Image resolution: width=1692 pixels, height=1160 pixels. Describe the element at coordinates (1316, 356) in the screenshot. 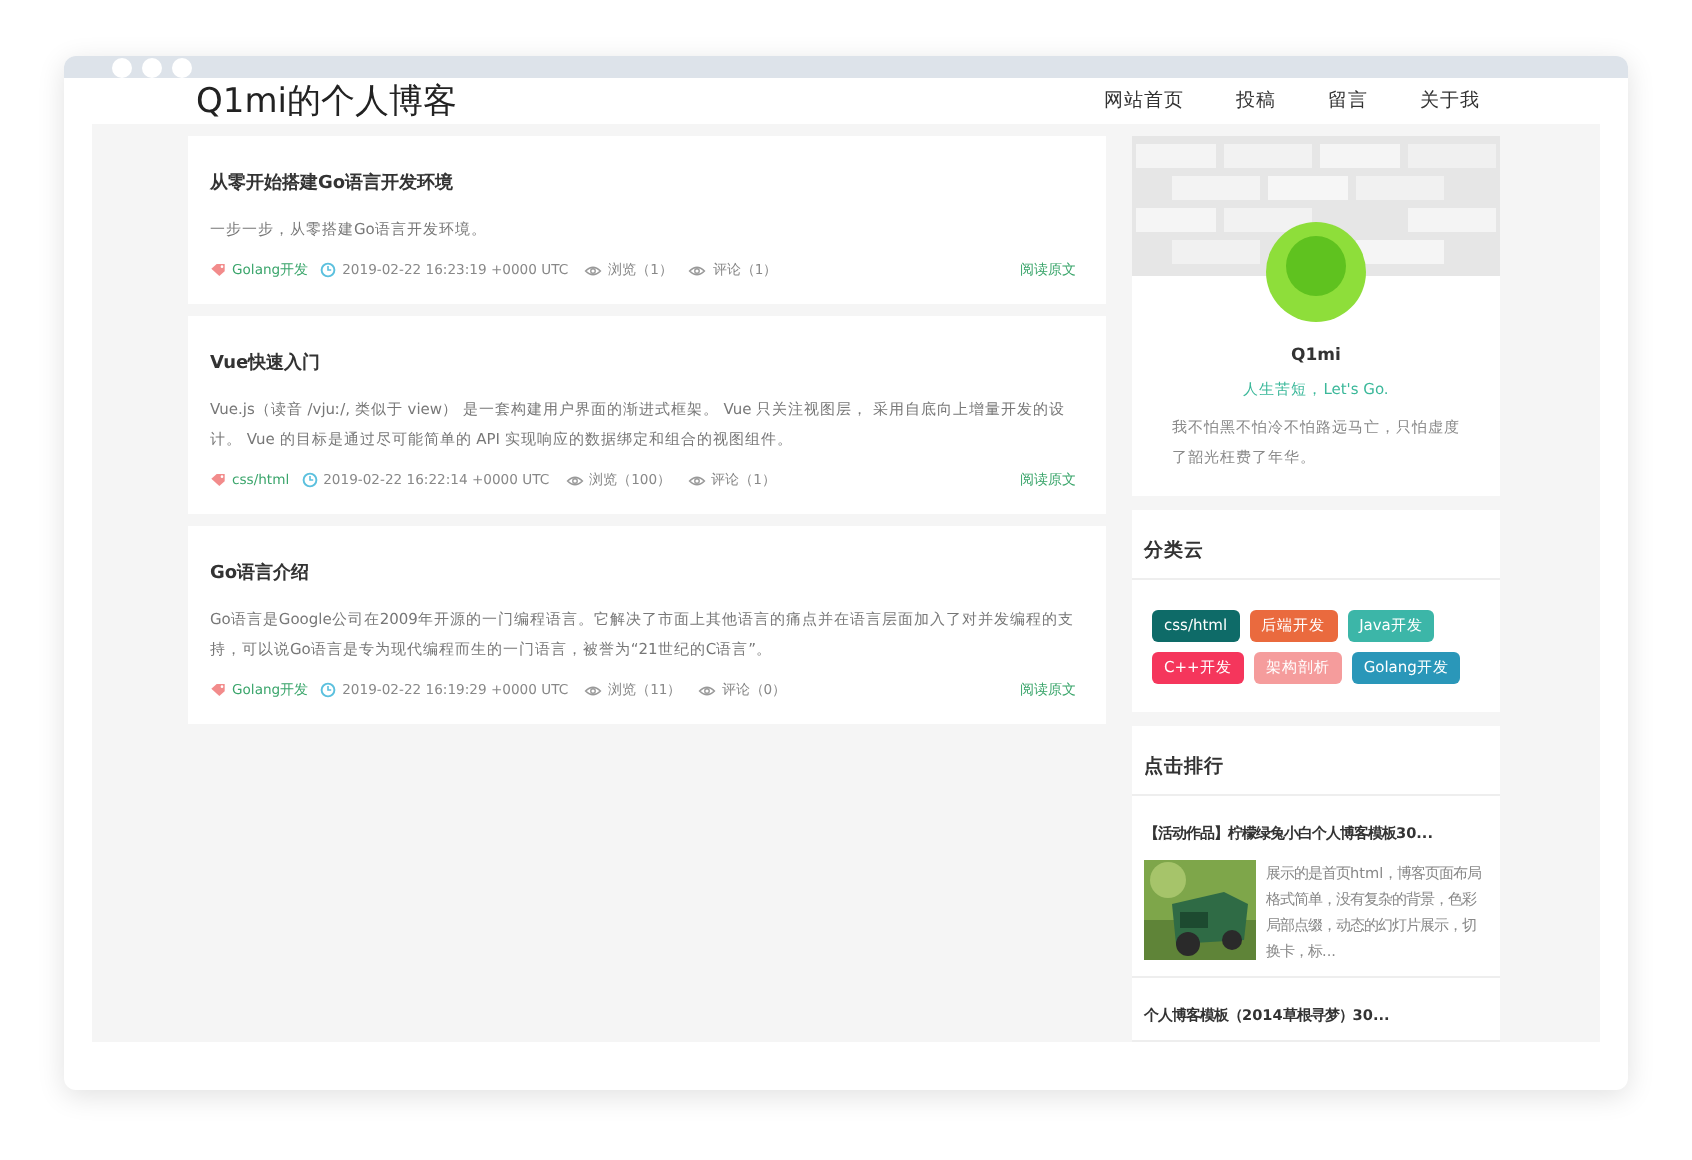

I see `profile-name: Q1mi` at that location.